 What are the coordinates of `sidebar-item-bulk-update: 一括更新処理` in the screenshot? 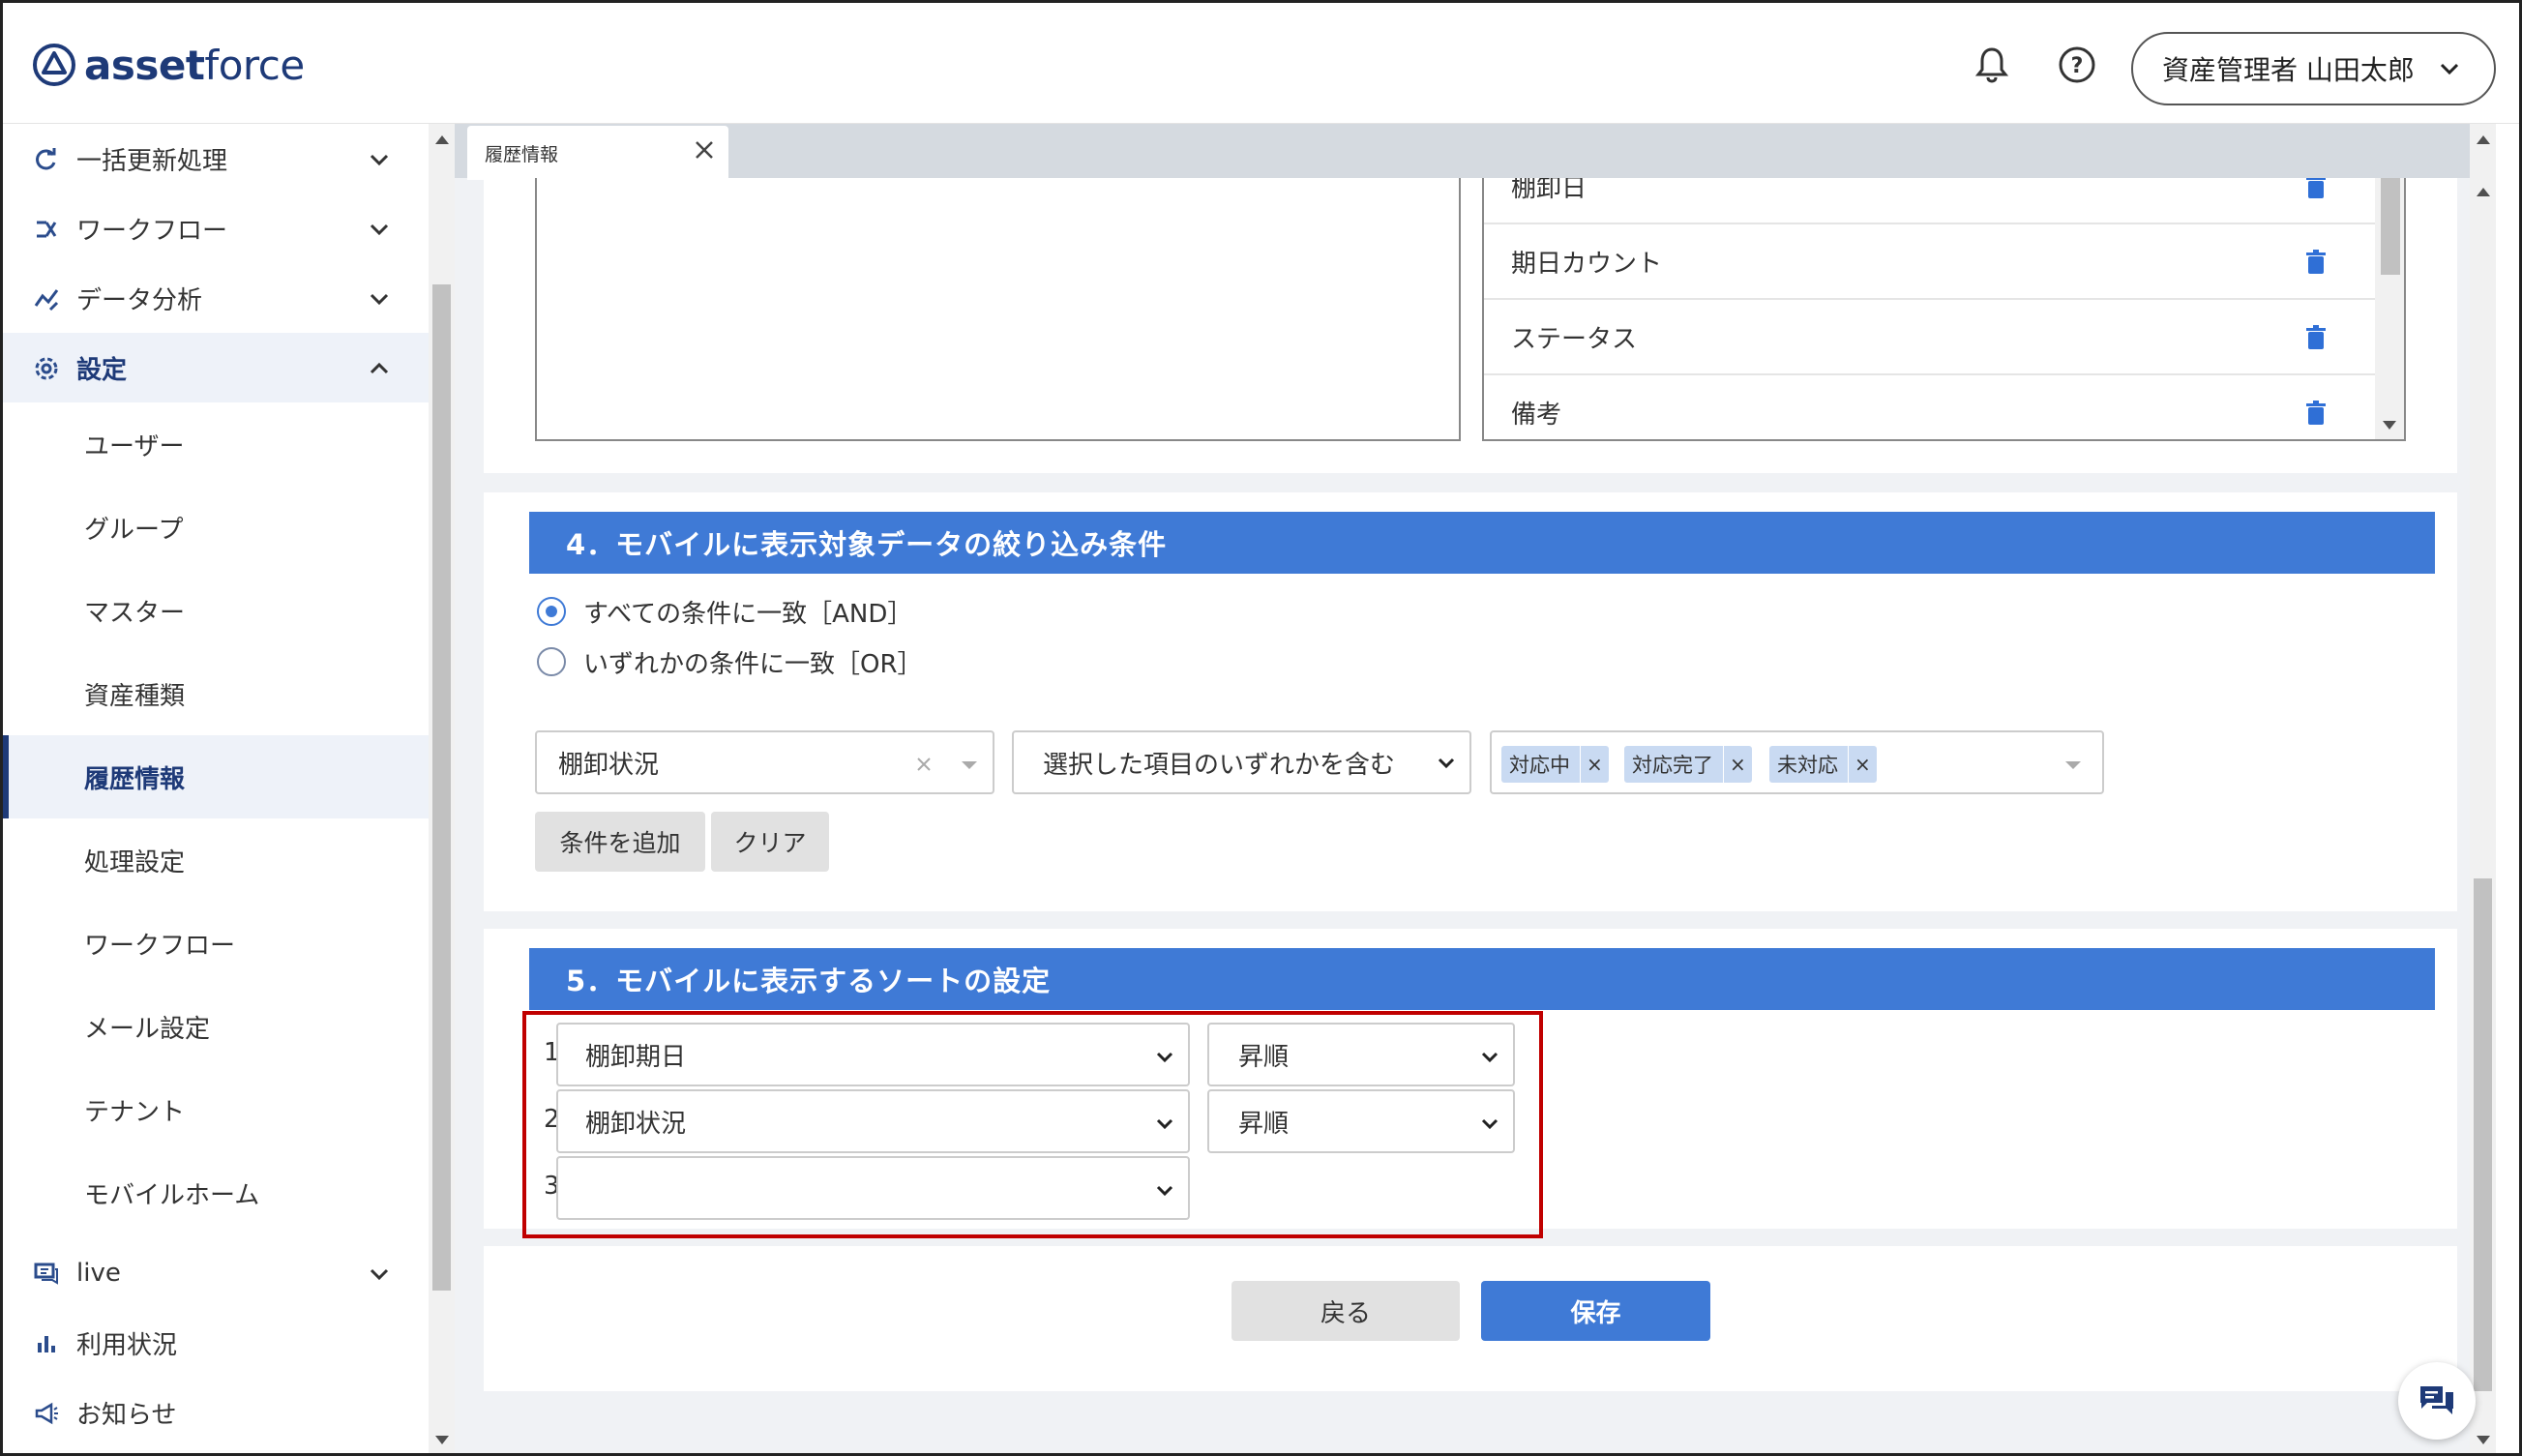 It's located at (216, 159).